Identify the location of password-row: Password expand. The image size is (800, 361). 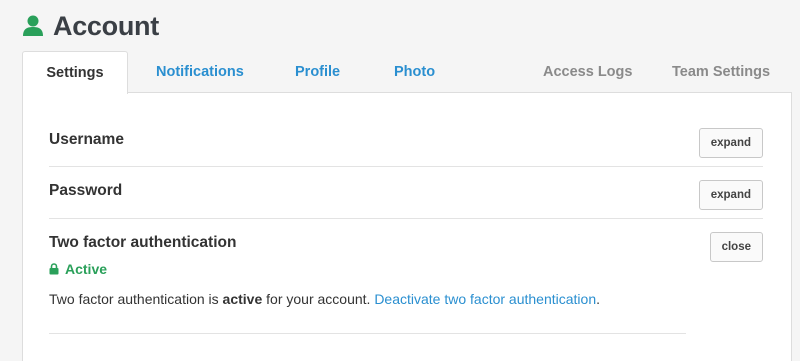
(406, 193).